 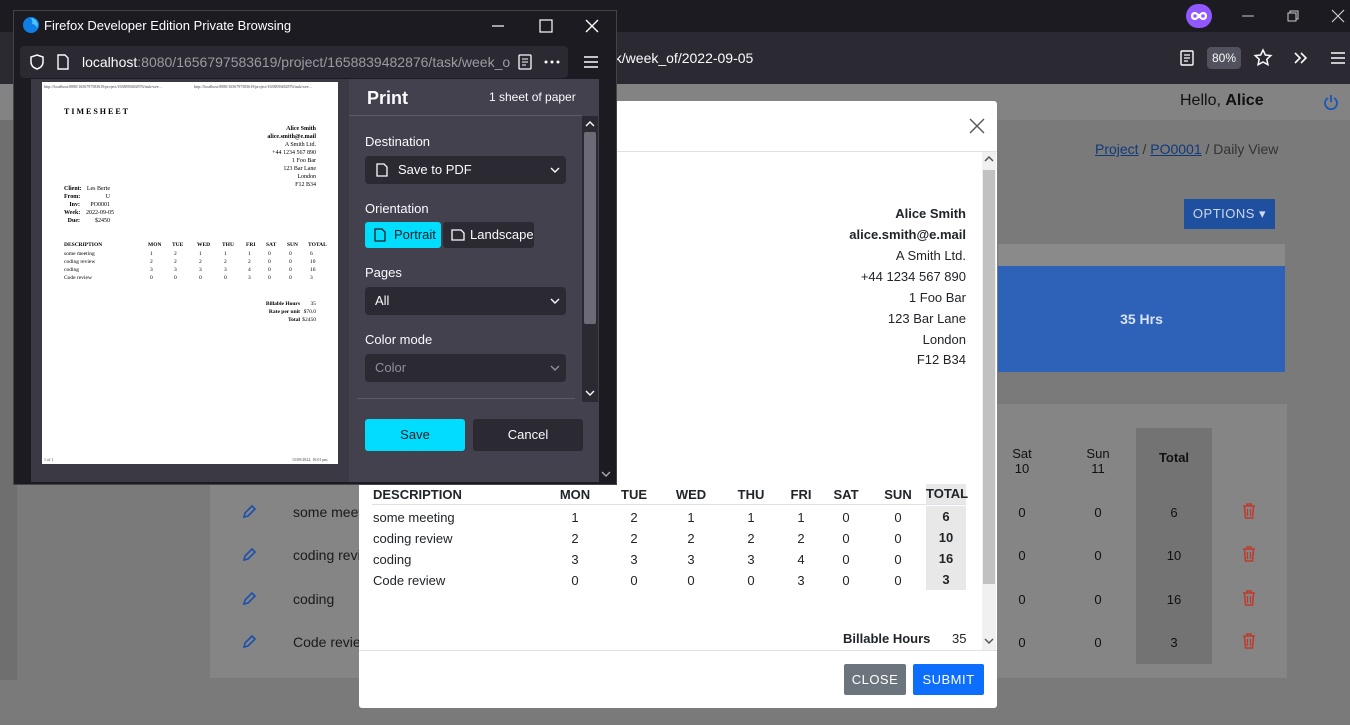 I want to click on sheet-meta-value: $2450, so click(x=102, y=221).